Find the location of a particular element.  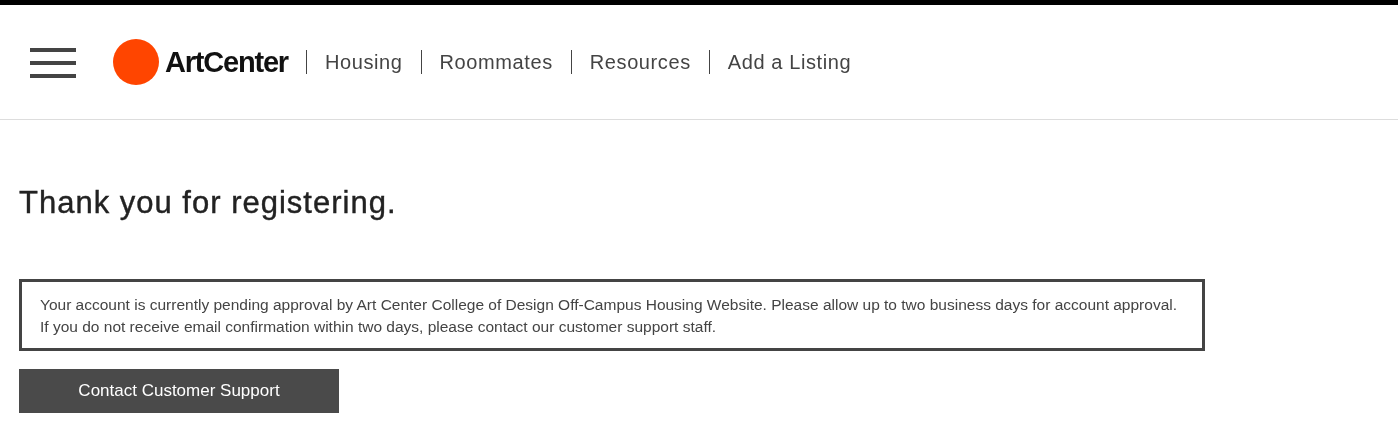

nav-link: Resources is located at coordinates (639, 62).